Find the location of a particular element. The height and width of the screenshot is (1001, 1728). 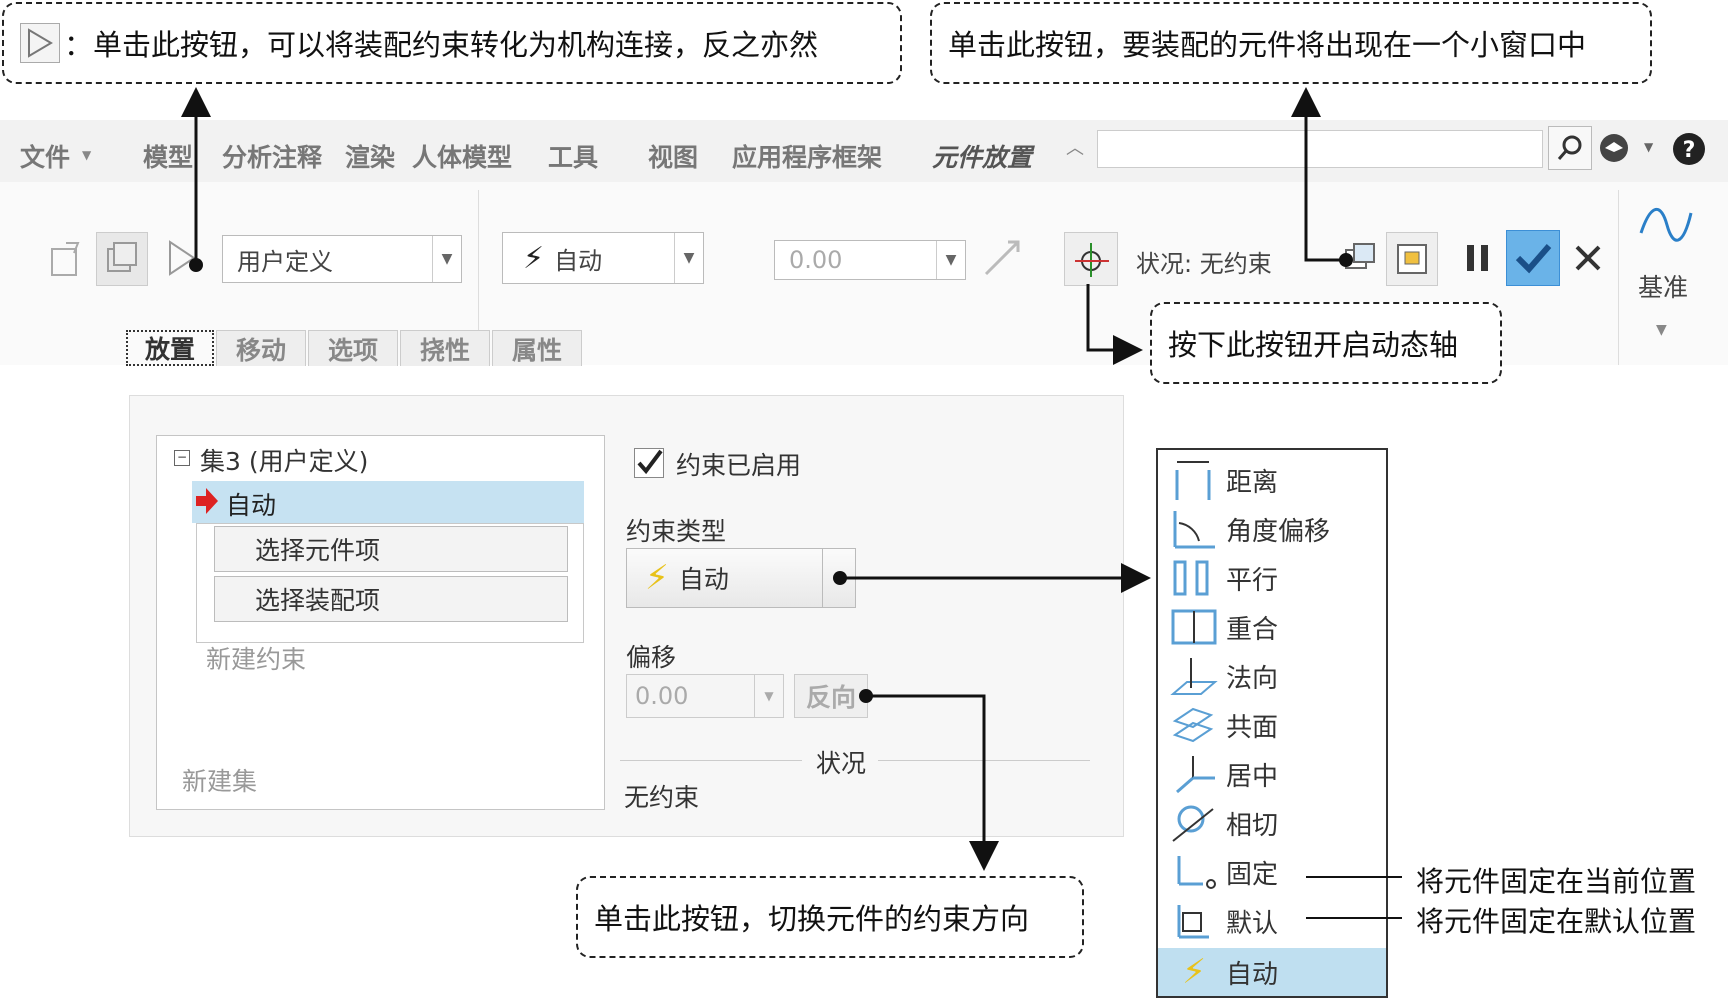

menu-item-label: 居中 is located at coordinates (1252, 776).